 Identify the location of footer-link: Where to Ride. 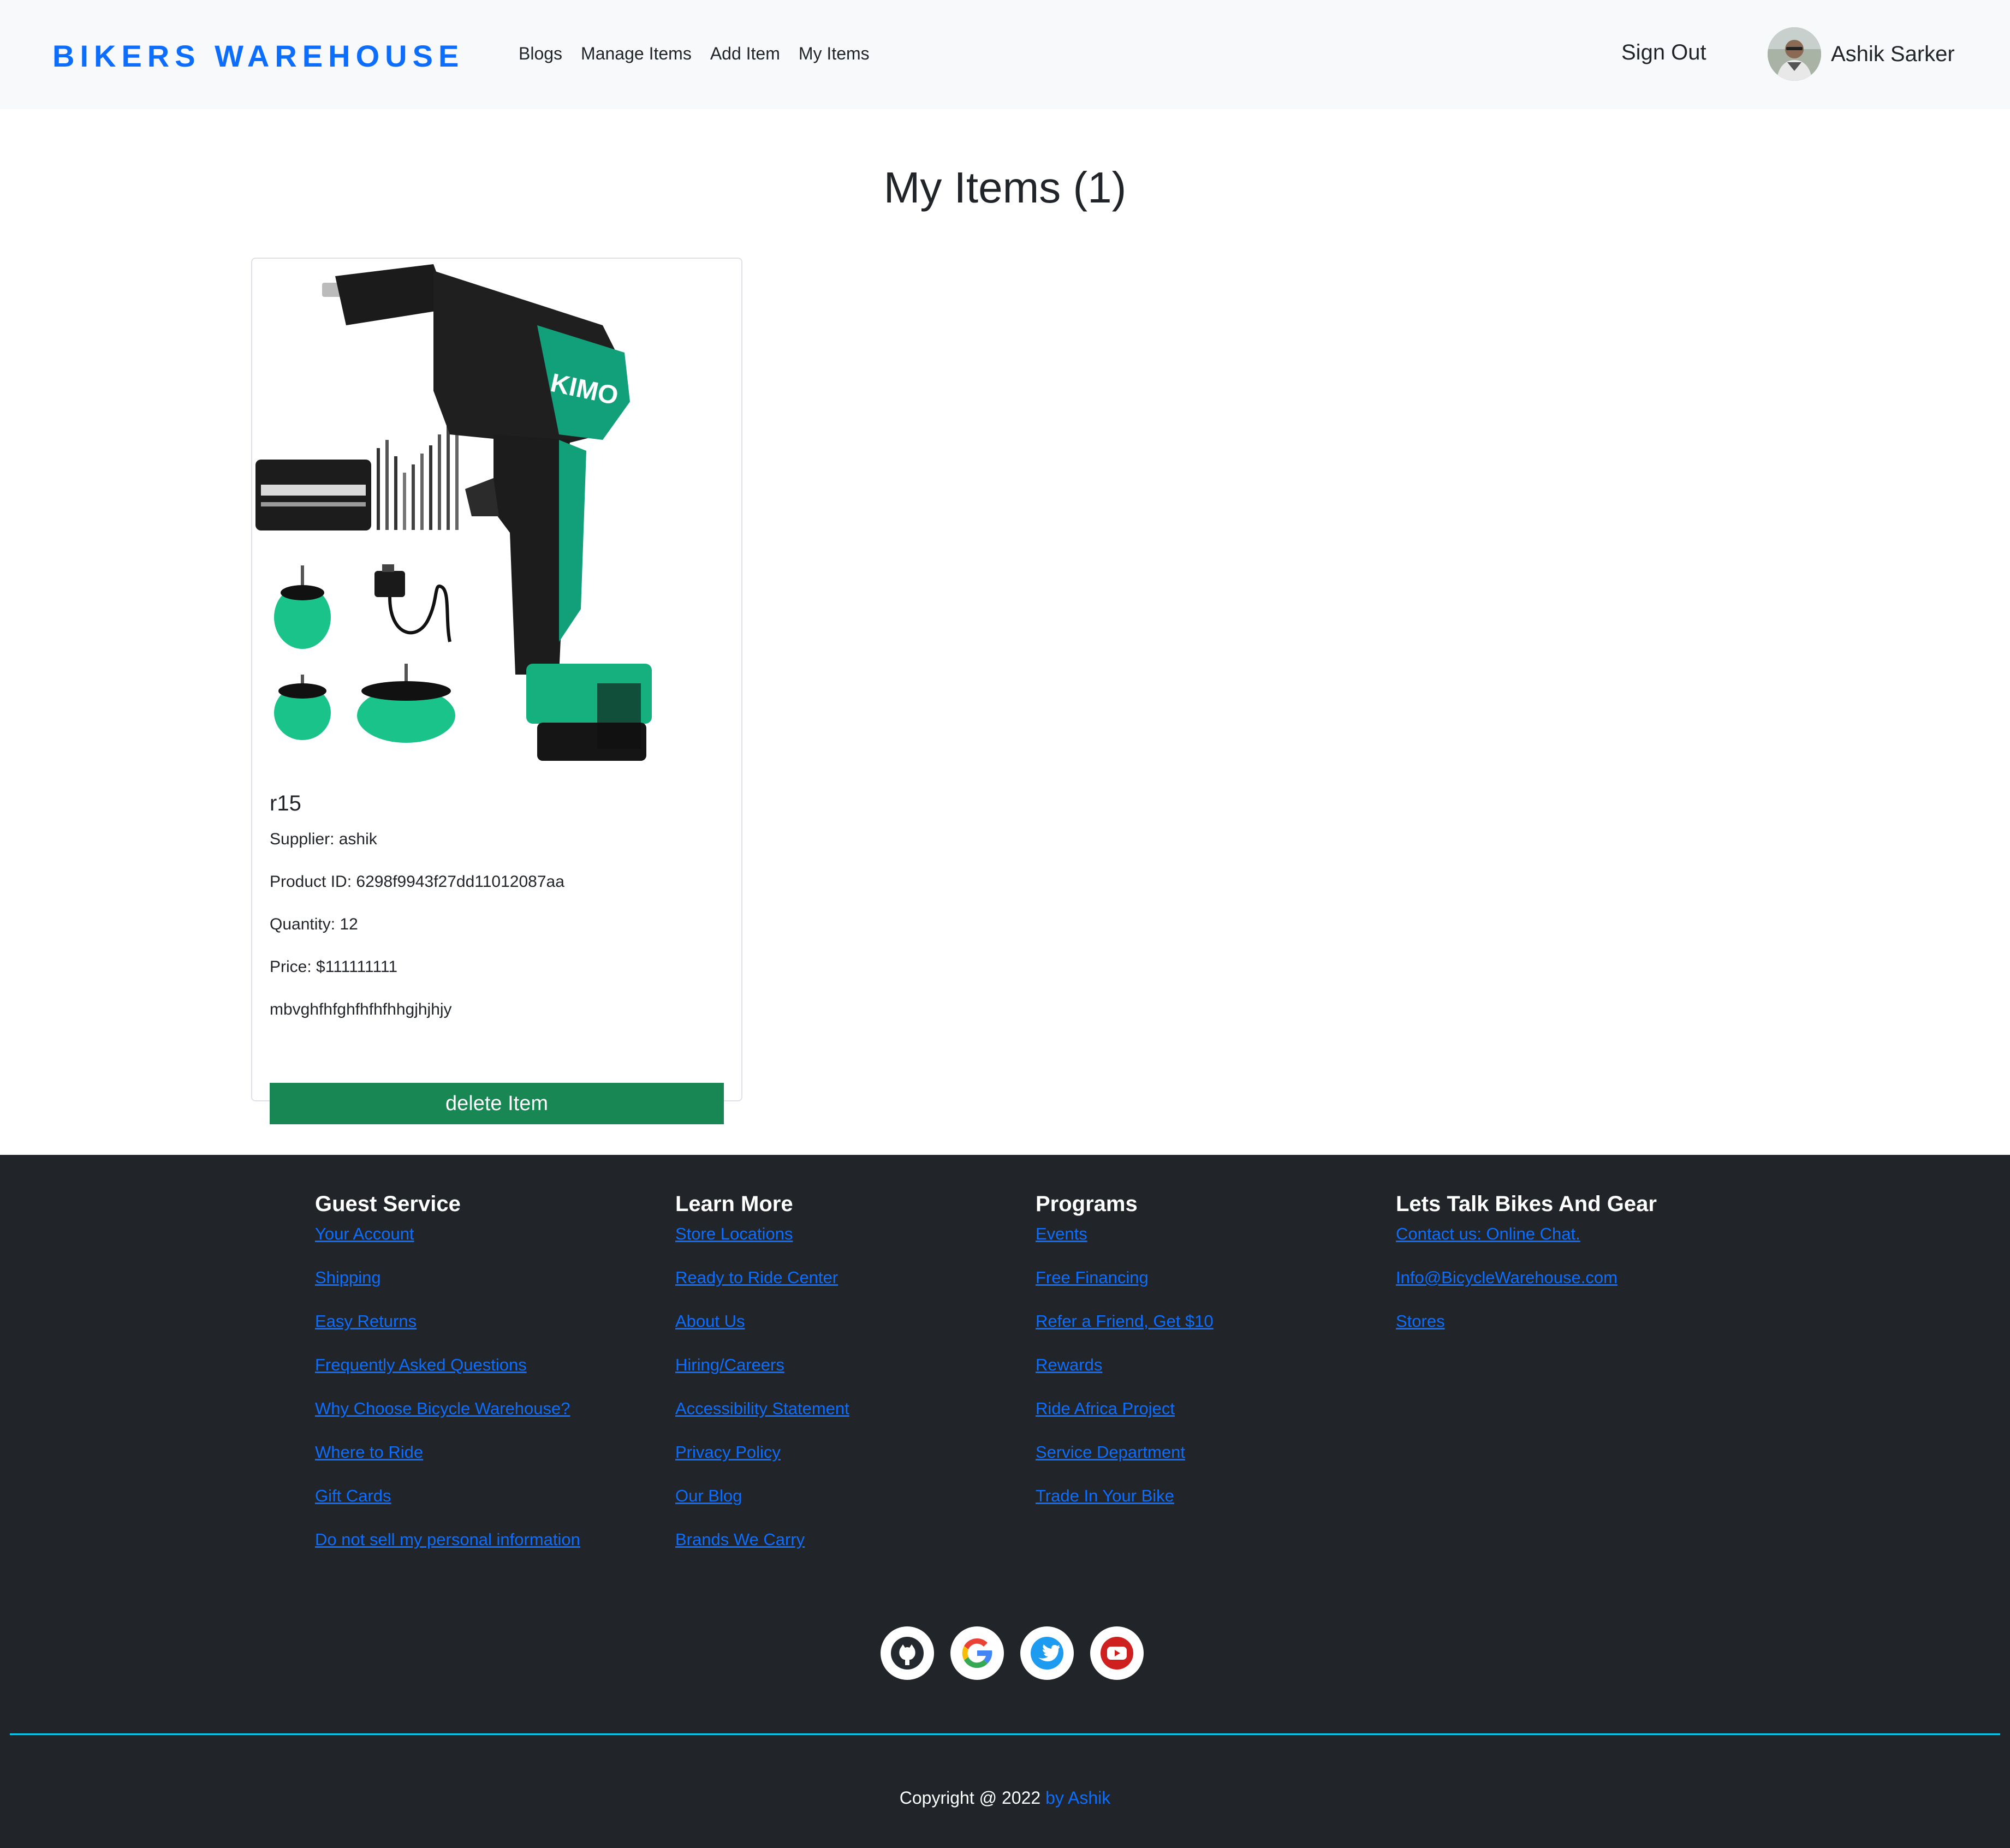
(448, 1462).